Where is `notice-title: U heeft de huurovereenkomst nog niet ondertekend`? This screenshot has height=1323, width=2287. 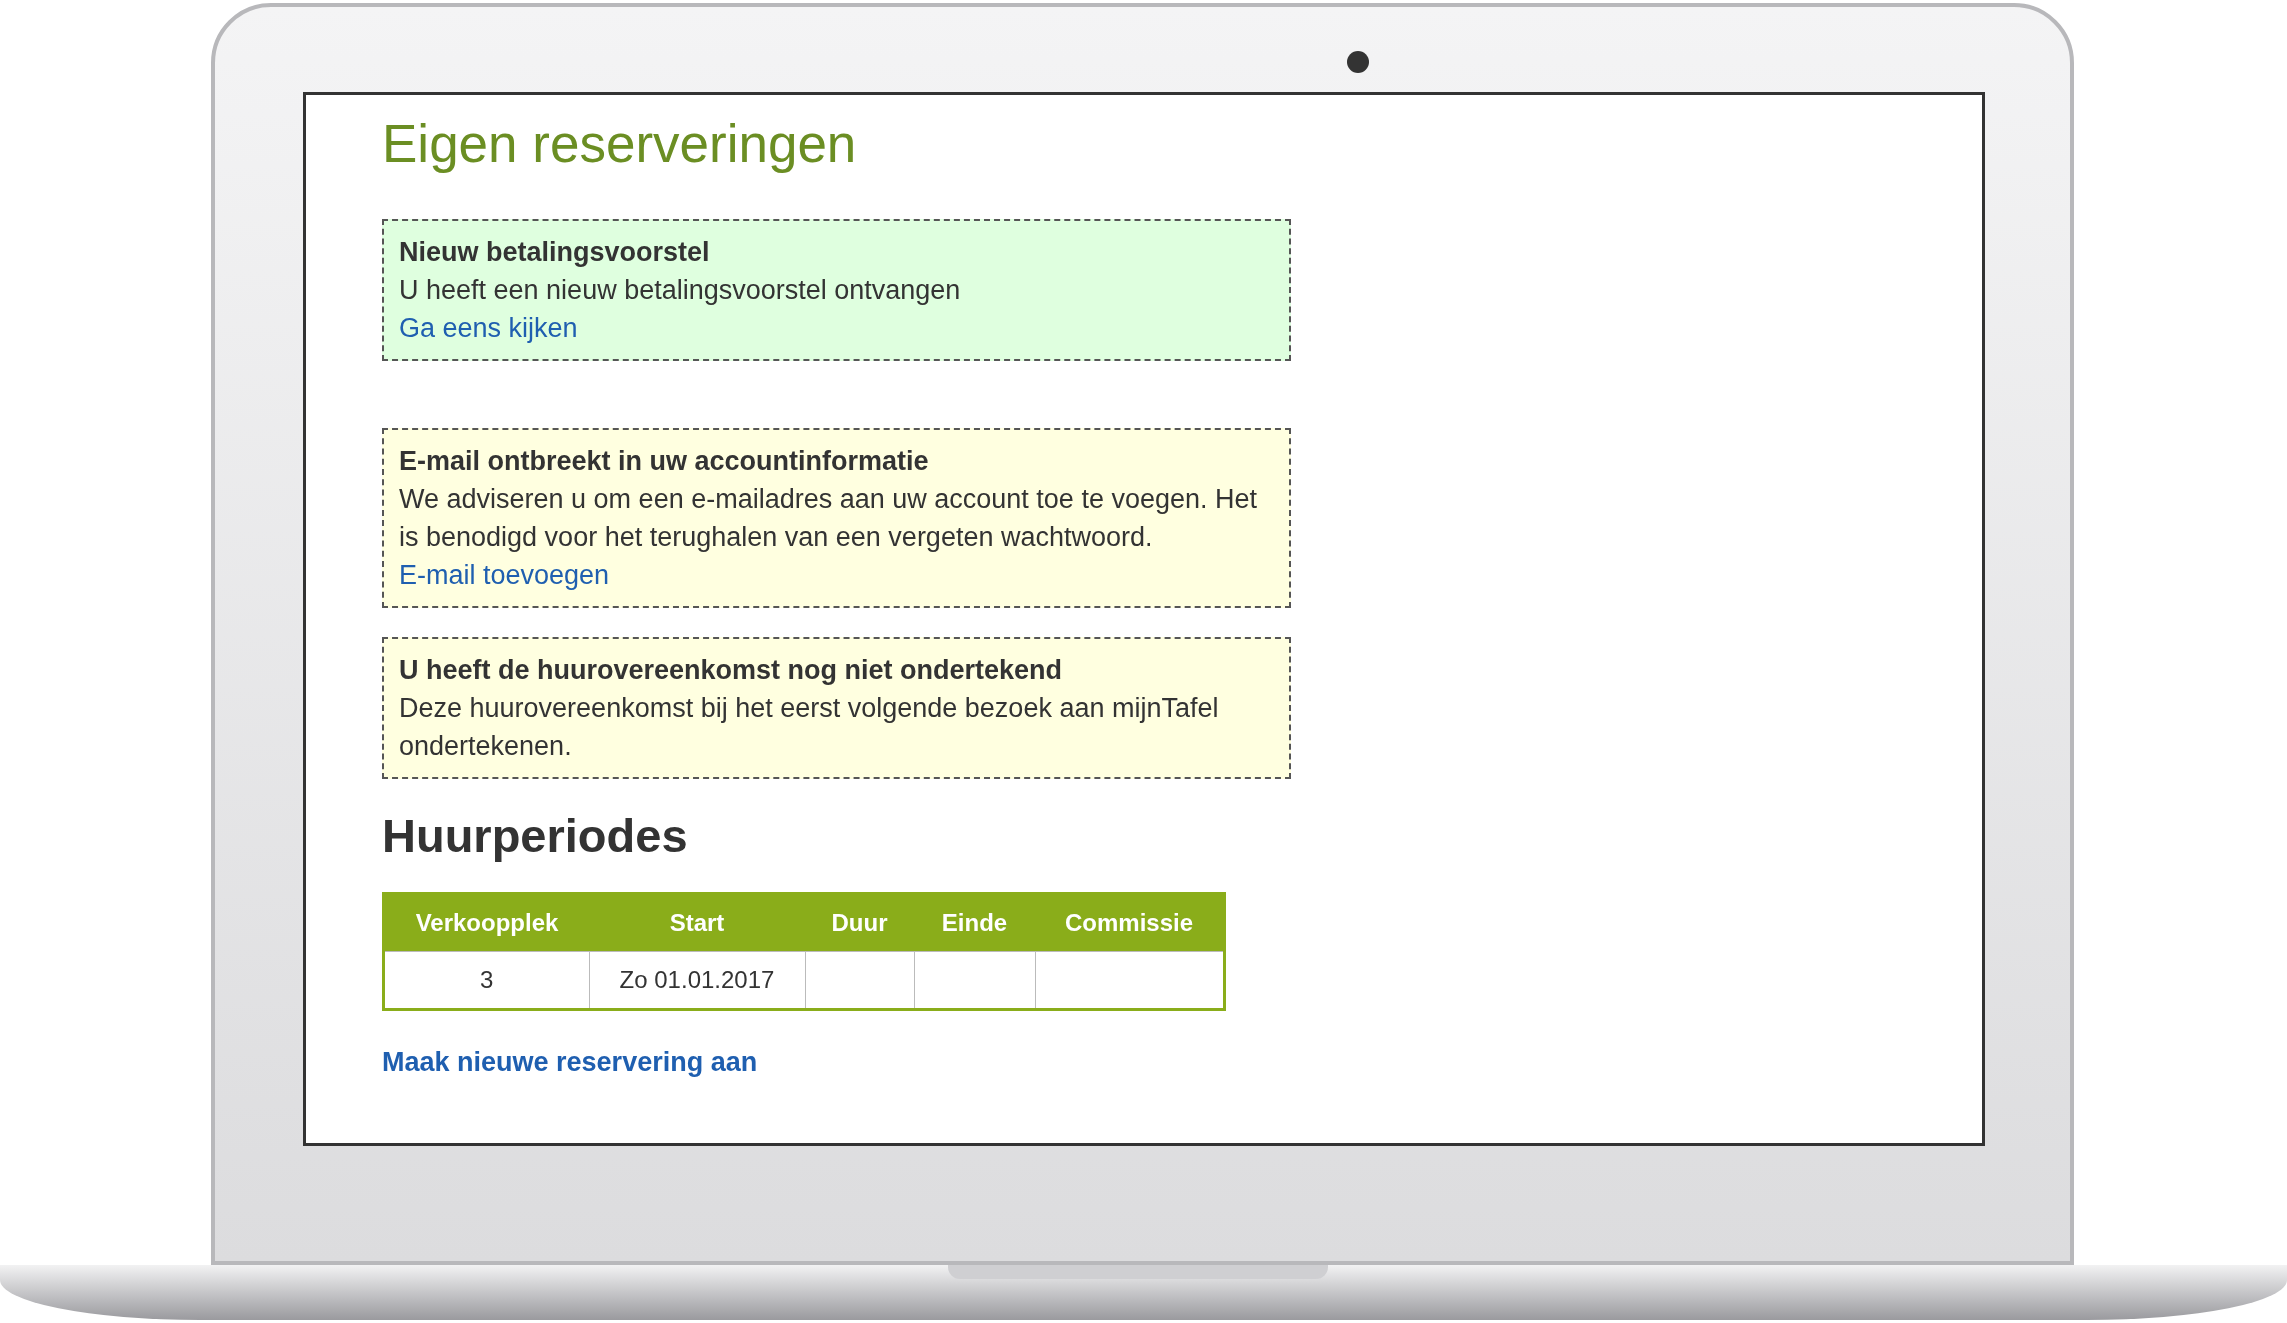
notice-title: U heeft de huurovereenkomst nog niet ondertekend is located at coordinates (731, 670).